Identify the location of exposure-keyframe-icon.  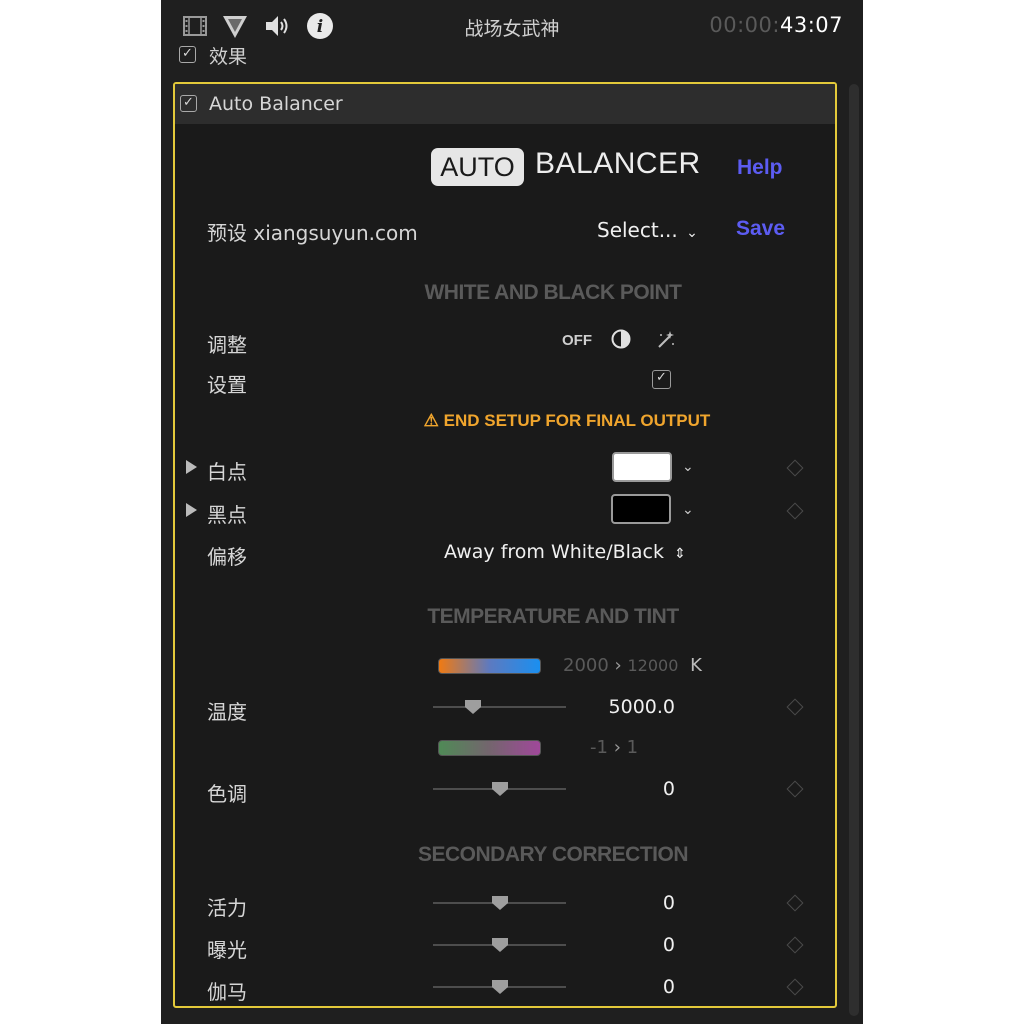
(795, 945).